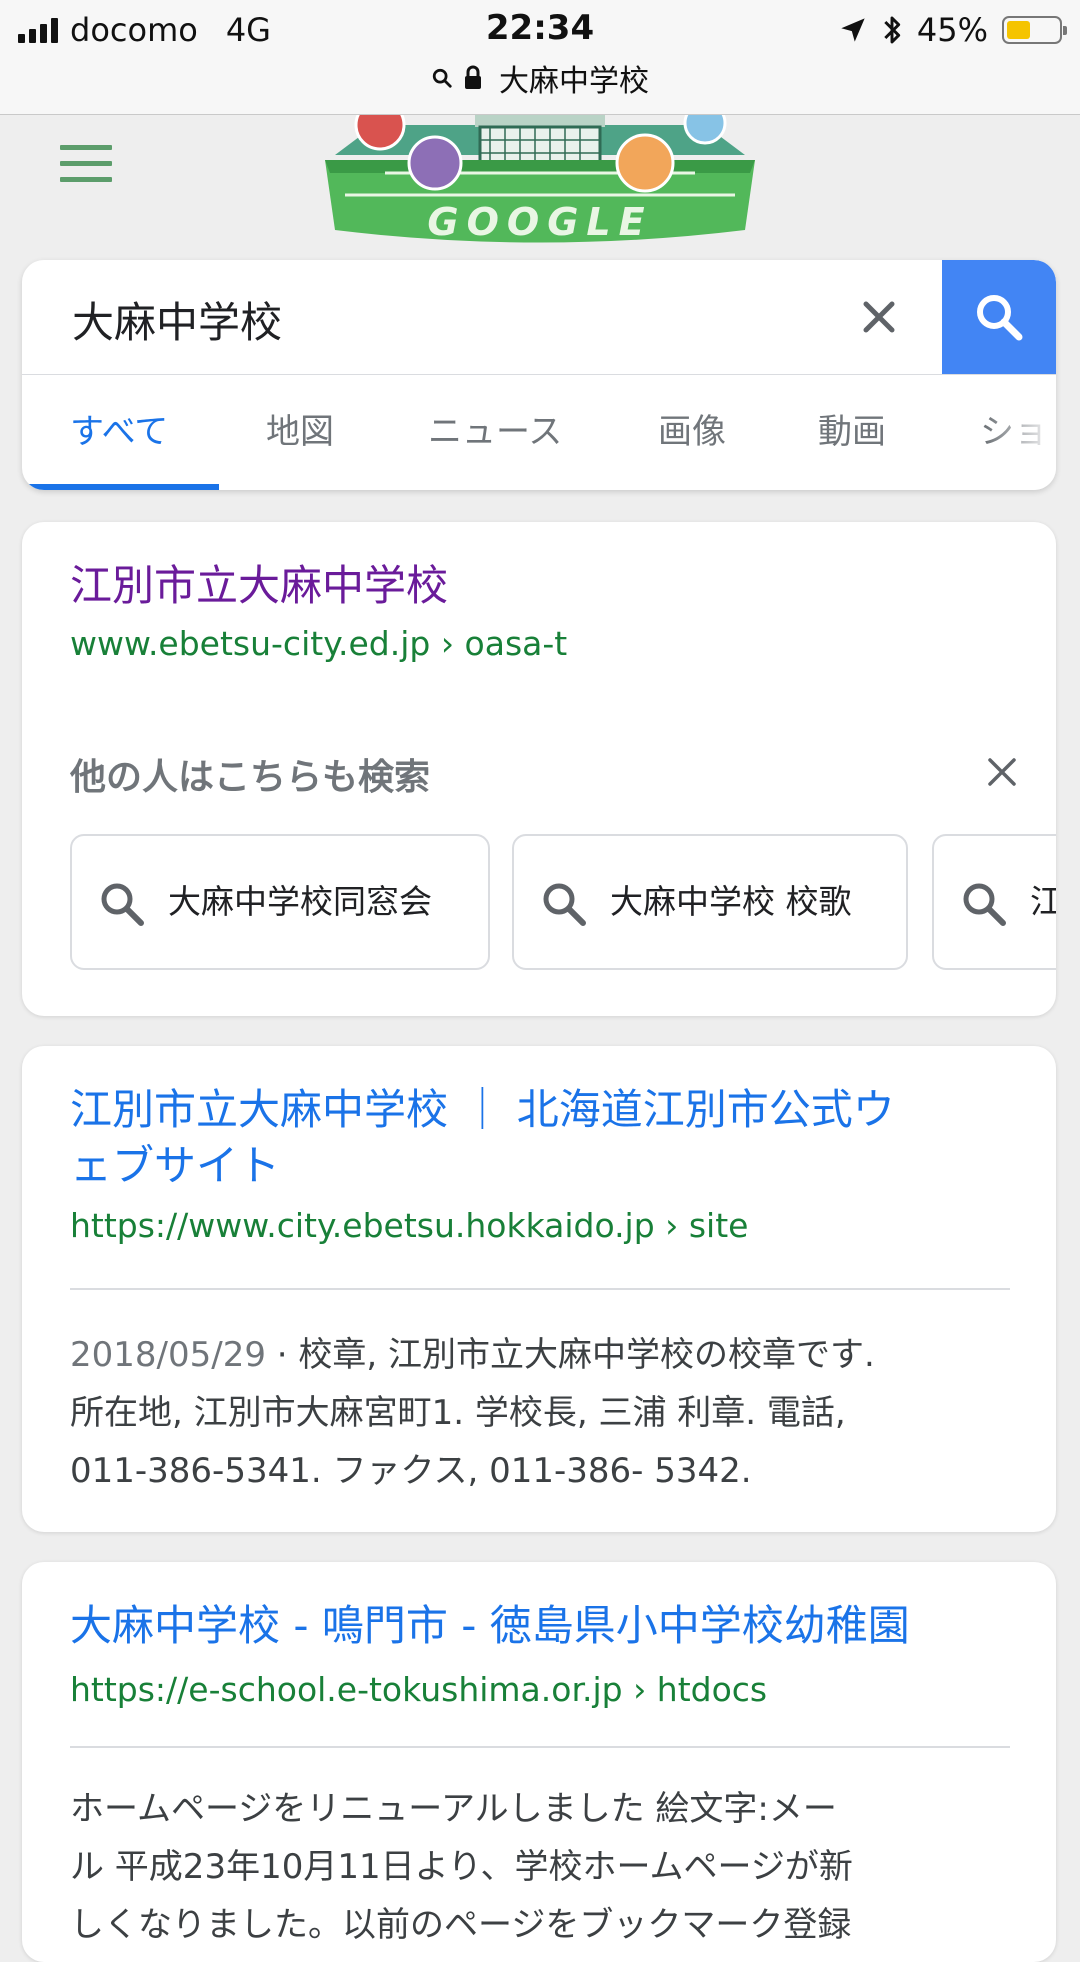 This screenshot has height=1962, width=1080. Describe the element at coordinates (300, 901) in the screenshot. I see `chip-label: 大麻中学校同窓会` at that location.